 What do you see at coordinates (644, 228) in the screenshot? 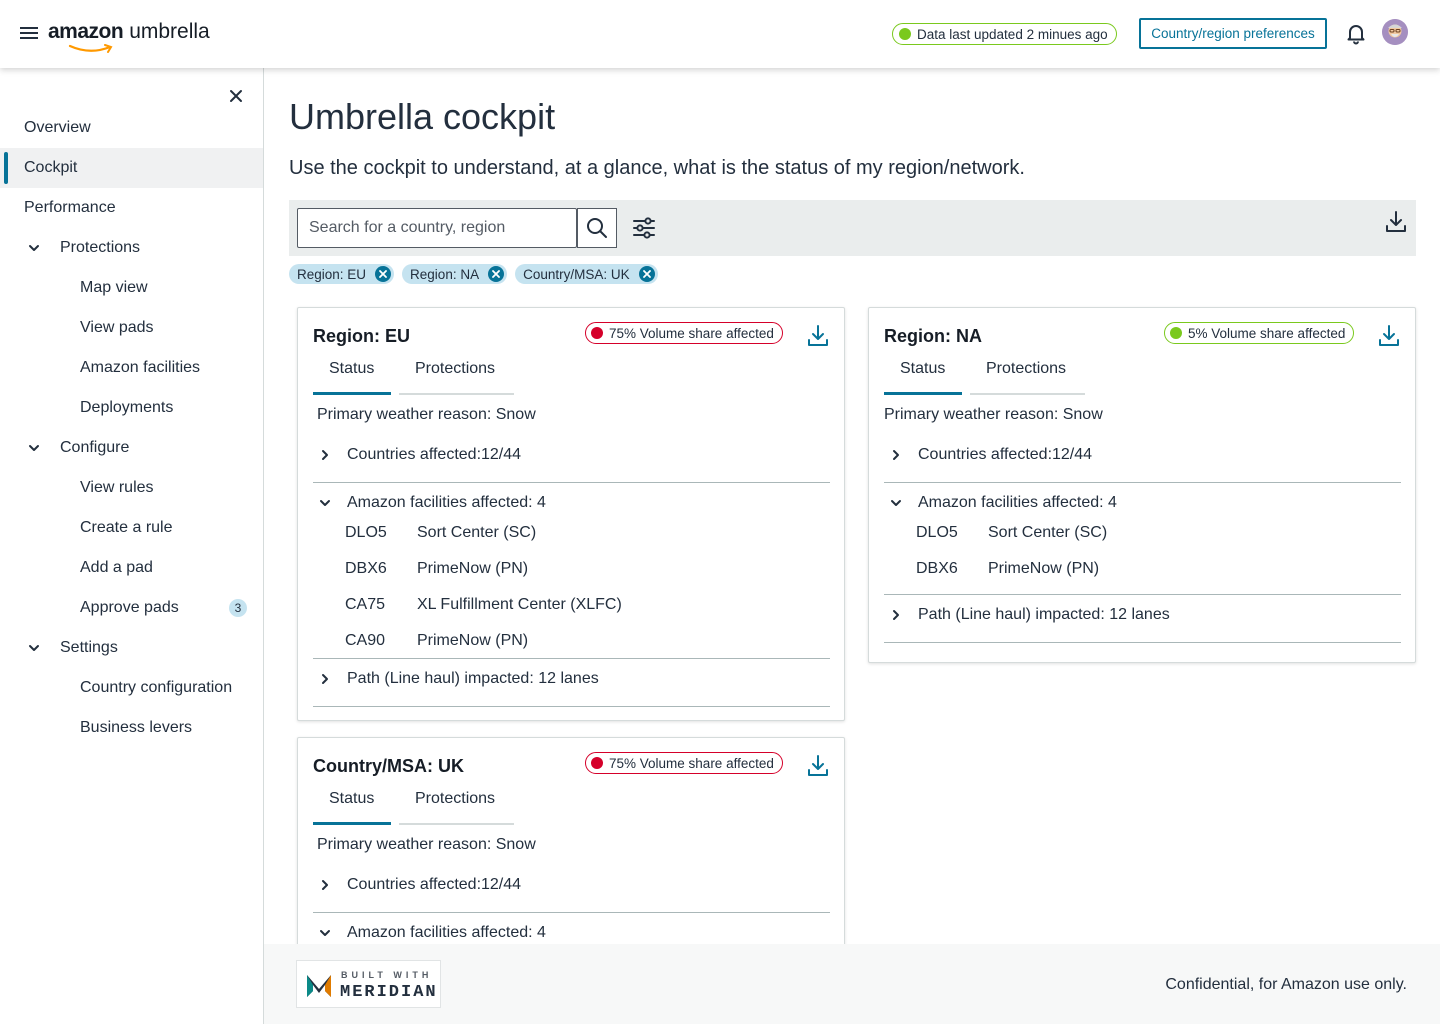
I see `filter-settings-icon` at bounding box center [644, 228].